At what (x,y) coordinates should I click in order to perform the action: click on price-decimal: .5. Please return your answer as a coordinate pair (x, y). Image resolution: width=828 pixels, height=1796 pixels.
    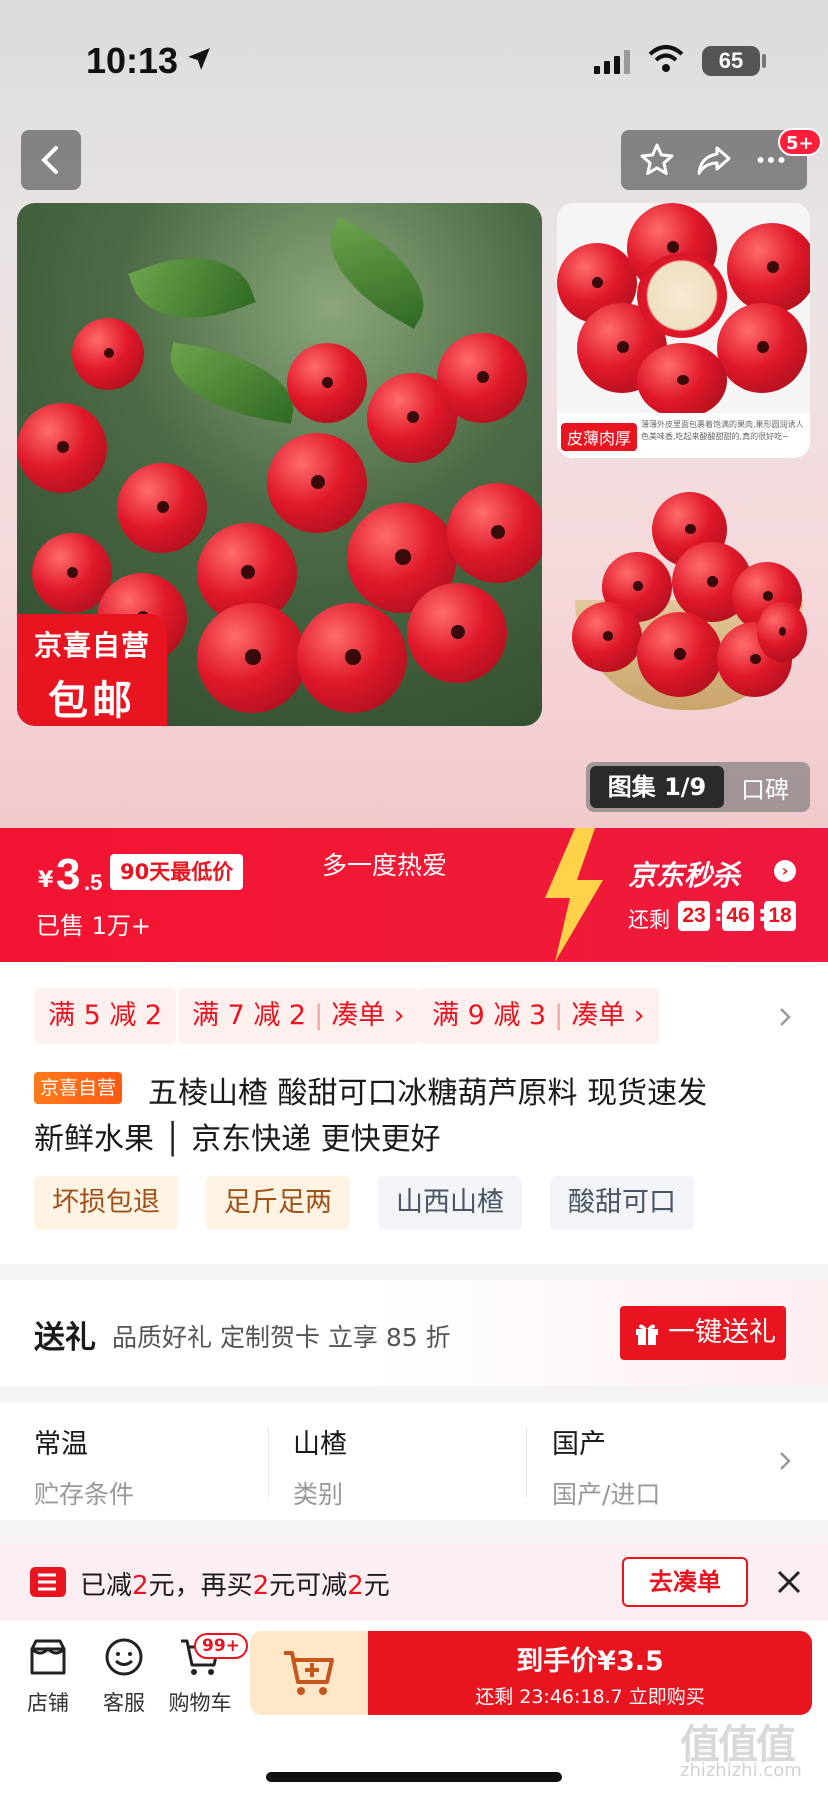
    Looking at the image, I should click on (93, 882).